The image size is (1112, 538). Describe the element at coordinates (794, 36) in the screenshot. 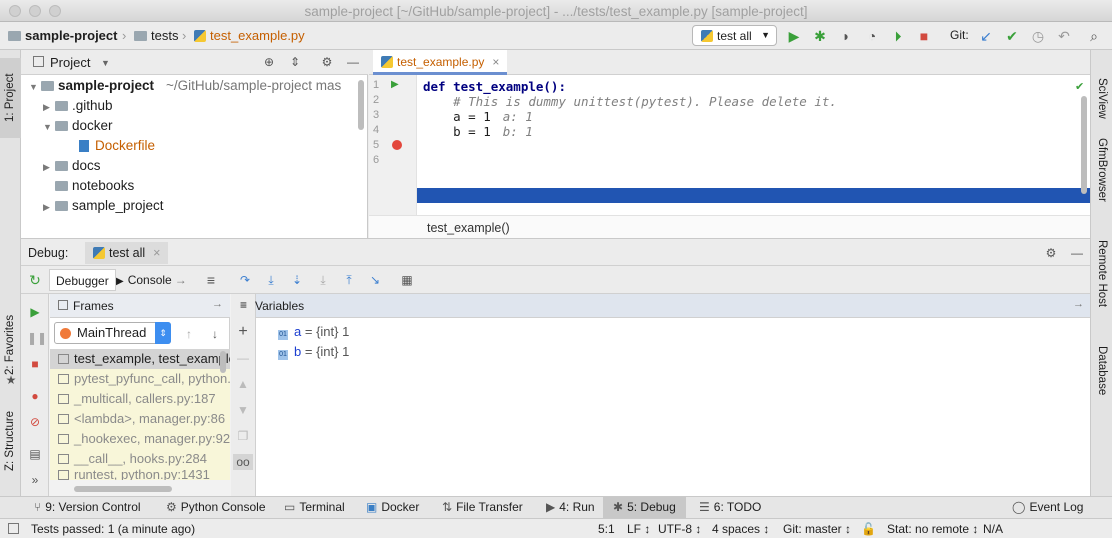

I see `run-icon: ▶` at that location.